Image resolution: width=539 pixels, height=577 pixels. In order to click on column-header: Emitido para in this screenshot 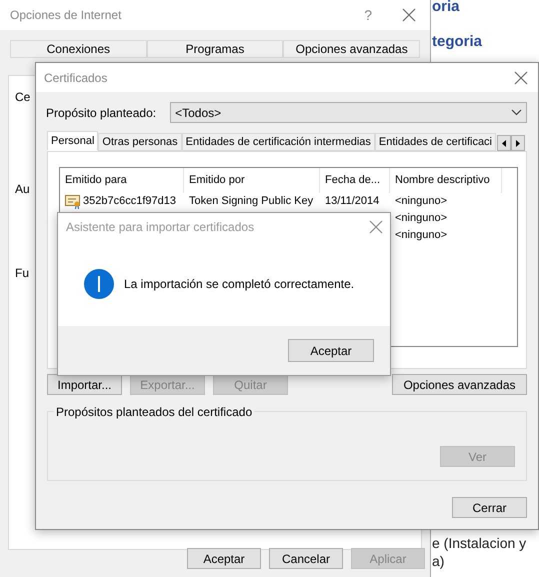, I will do `click(122, 180)`.